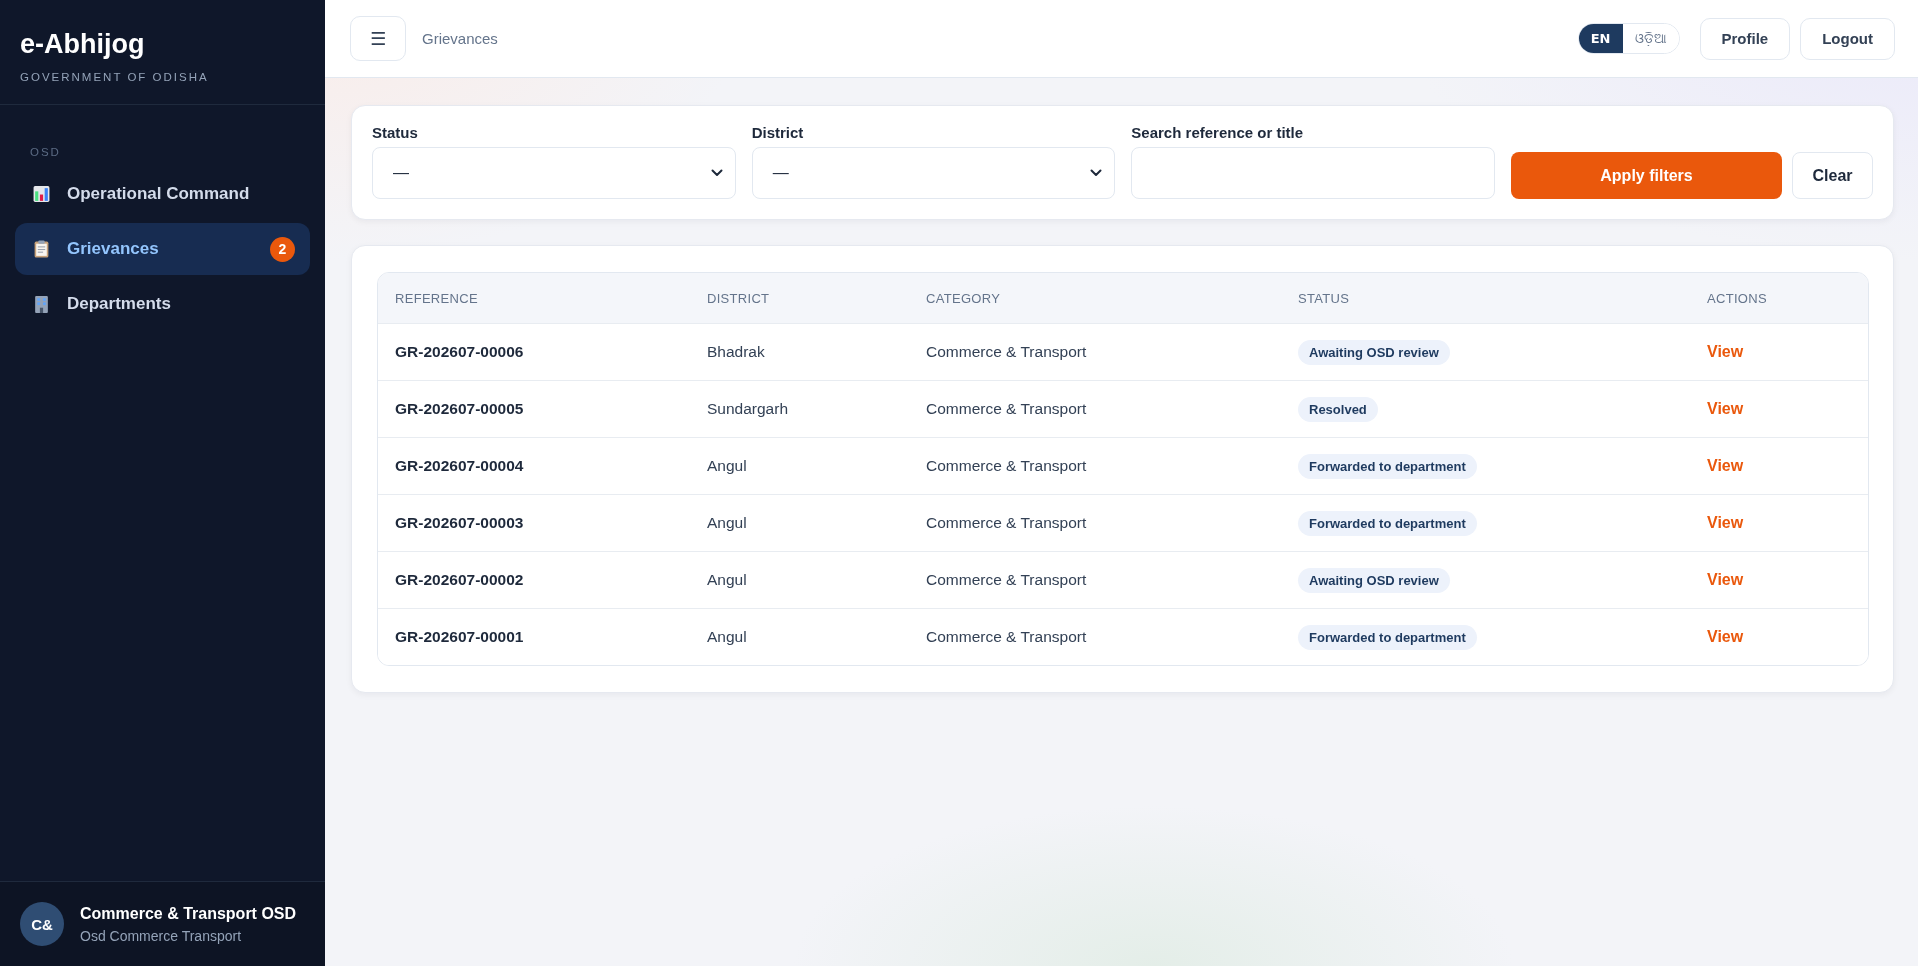  What do you see at coordinates (459, 352) in the screenshot?
I see `reference-text: GR-202607-00006` at bounding box center [459, 352].